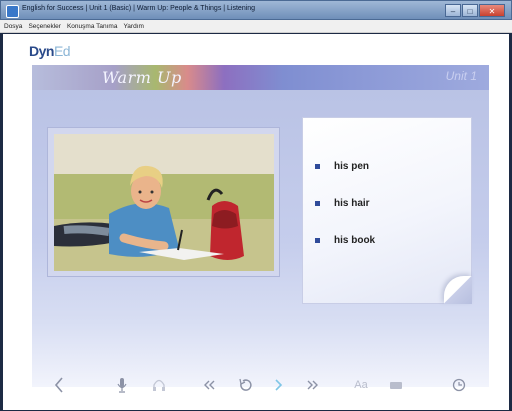  I want to click on lesson-banner: Warm Up Unit 1, so click(260, 77).